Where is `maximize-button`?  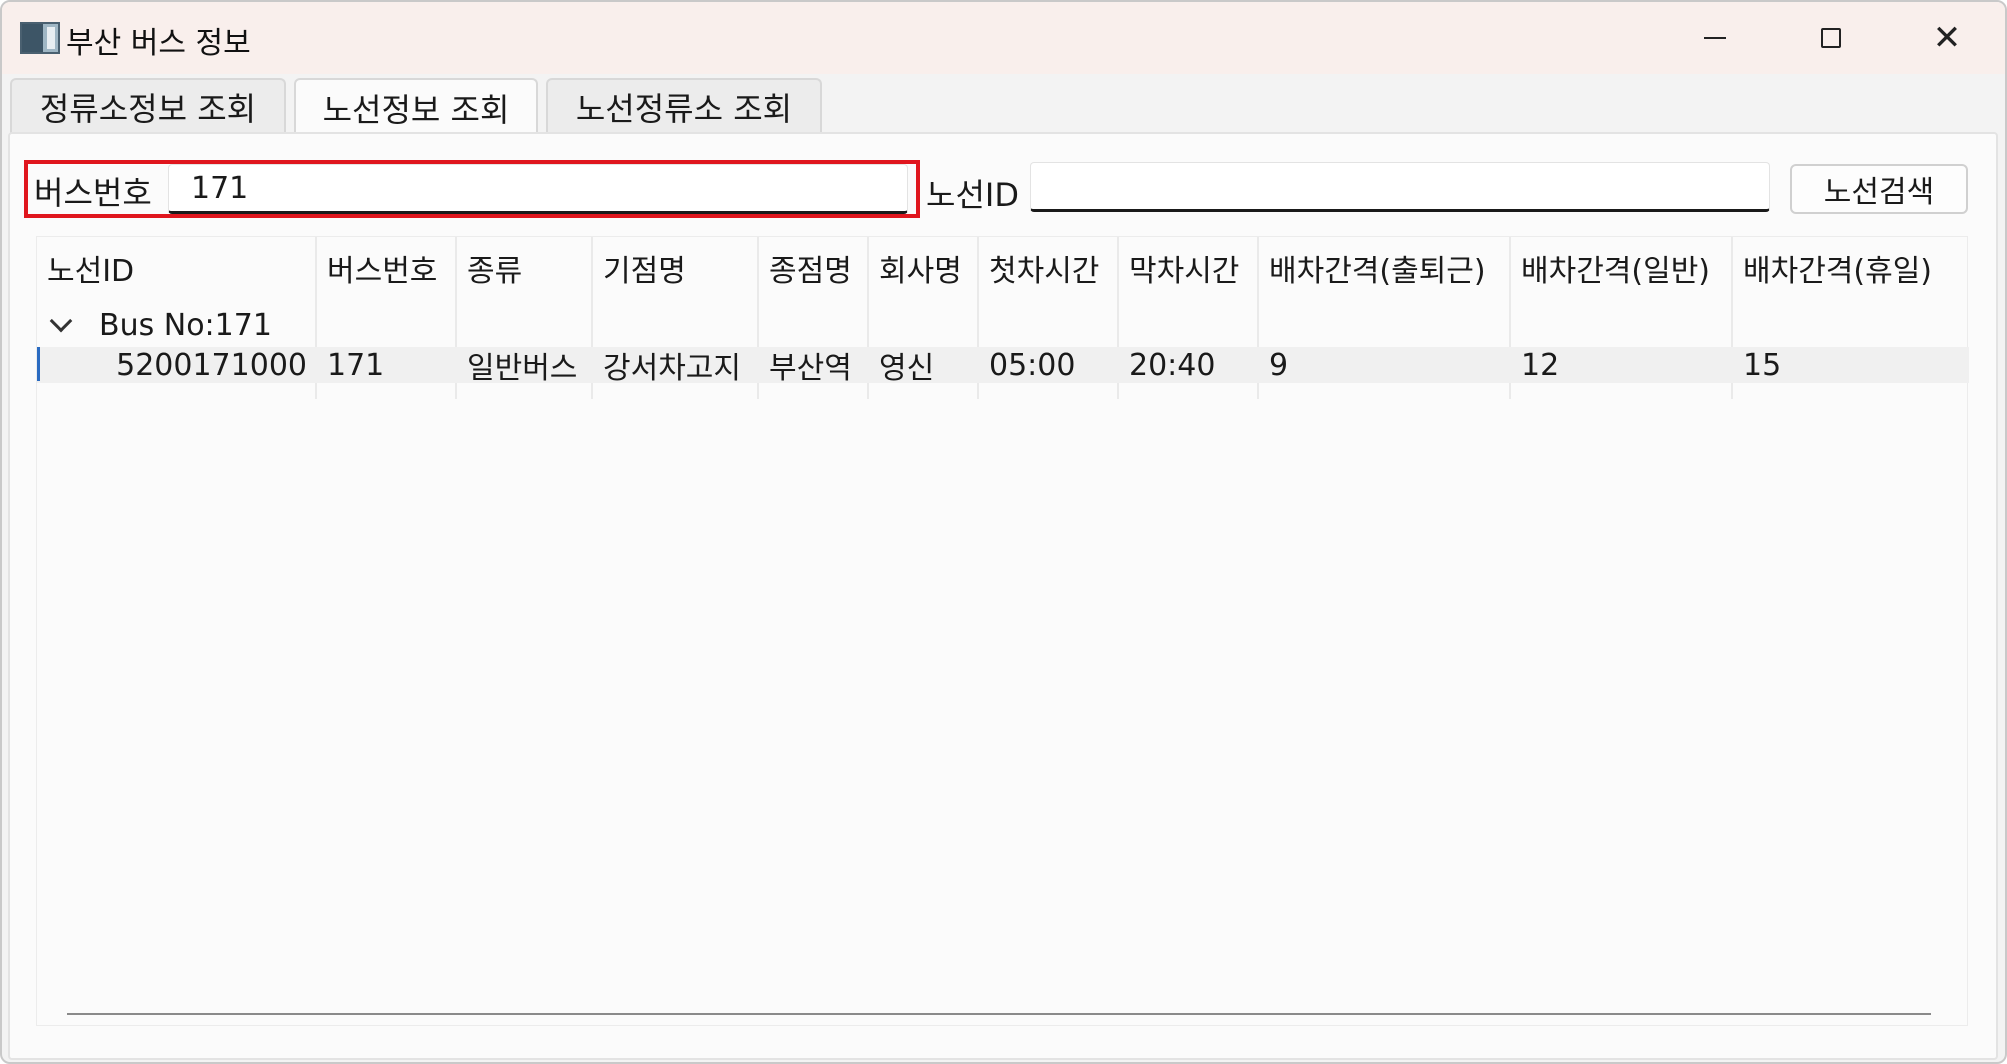
maximize-button is located at coordinates (1831, 38).